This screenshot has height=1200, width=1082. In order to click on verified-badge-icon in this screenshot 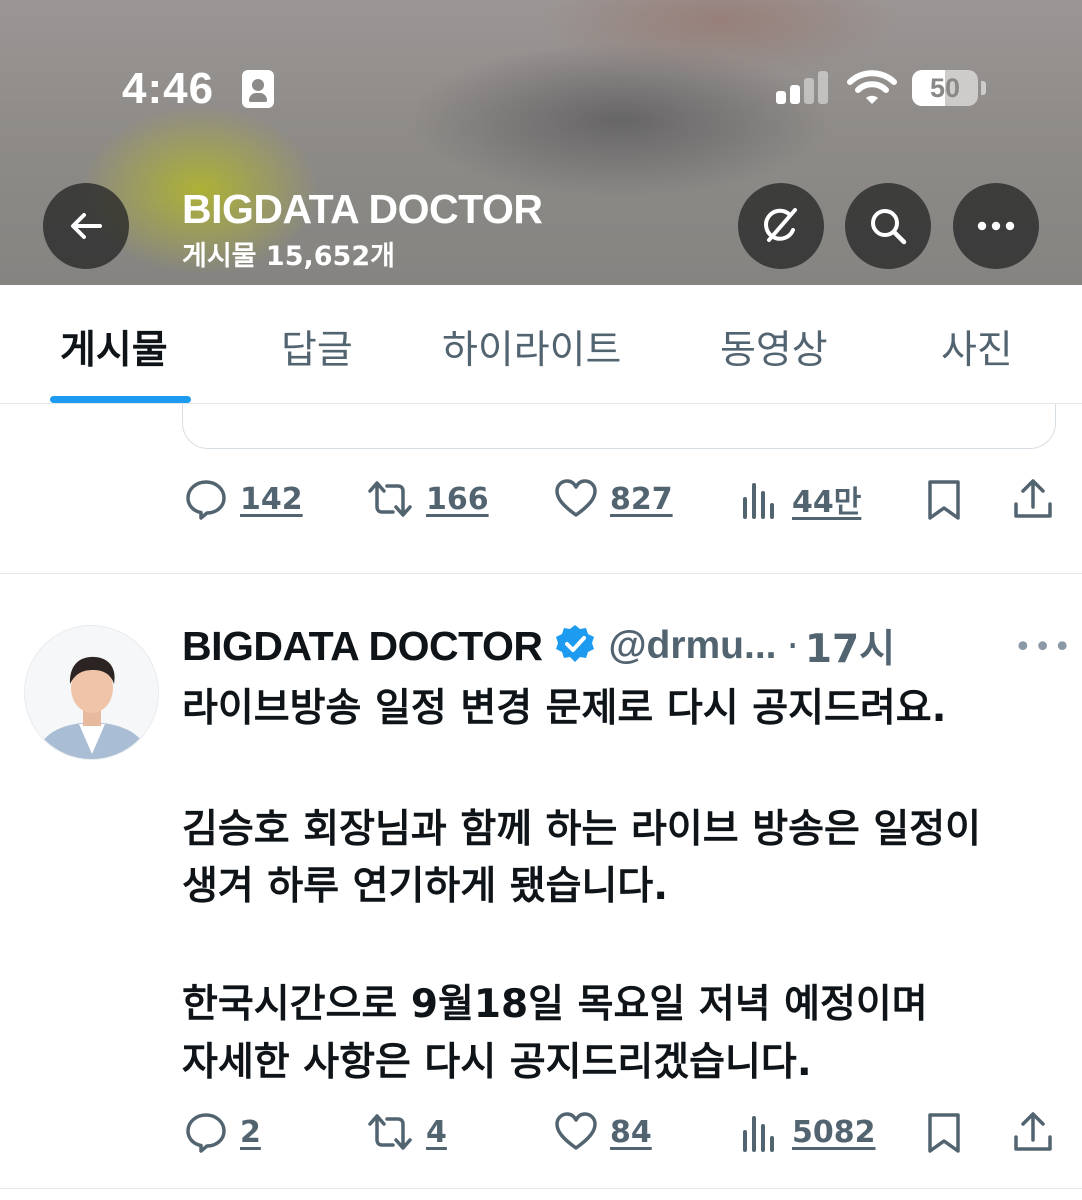, I will do `click(575, 646)`.